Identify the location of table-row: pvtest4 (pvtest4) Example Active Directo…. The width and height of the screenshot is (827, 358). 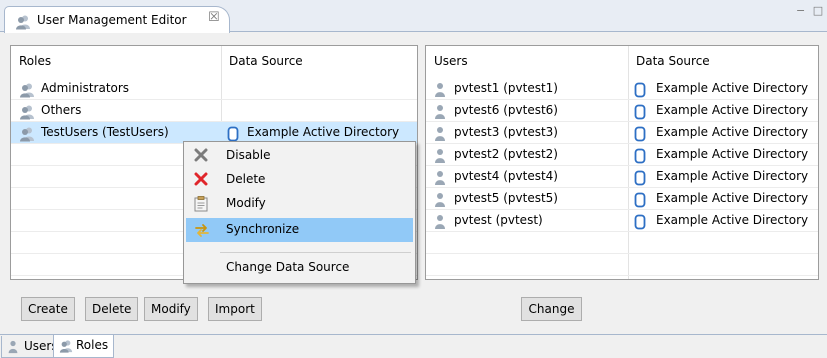
(622, 177).